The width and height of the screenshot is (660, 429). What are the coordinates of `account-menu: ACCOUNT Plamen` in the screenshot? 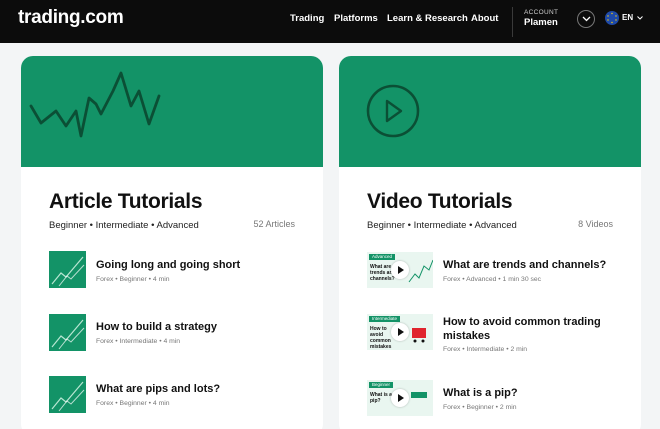 It's located at (541, 18).